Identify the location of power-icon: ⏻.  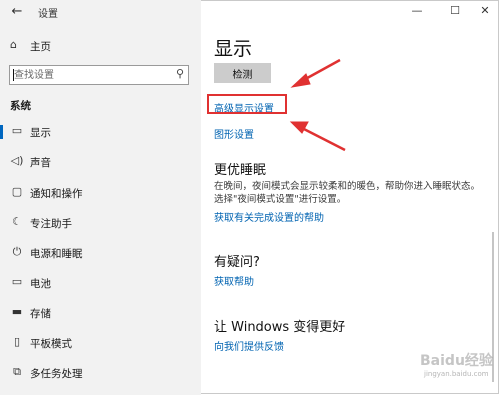
(17, 251).